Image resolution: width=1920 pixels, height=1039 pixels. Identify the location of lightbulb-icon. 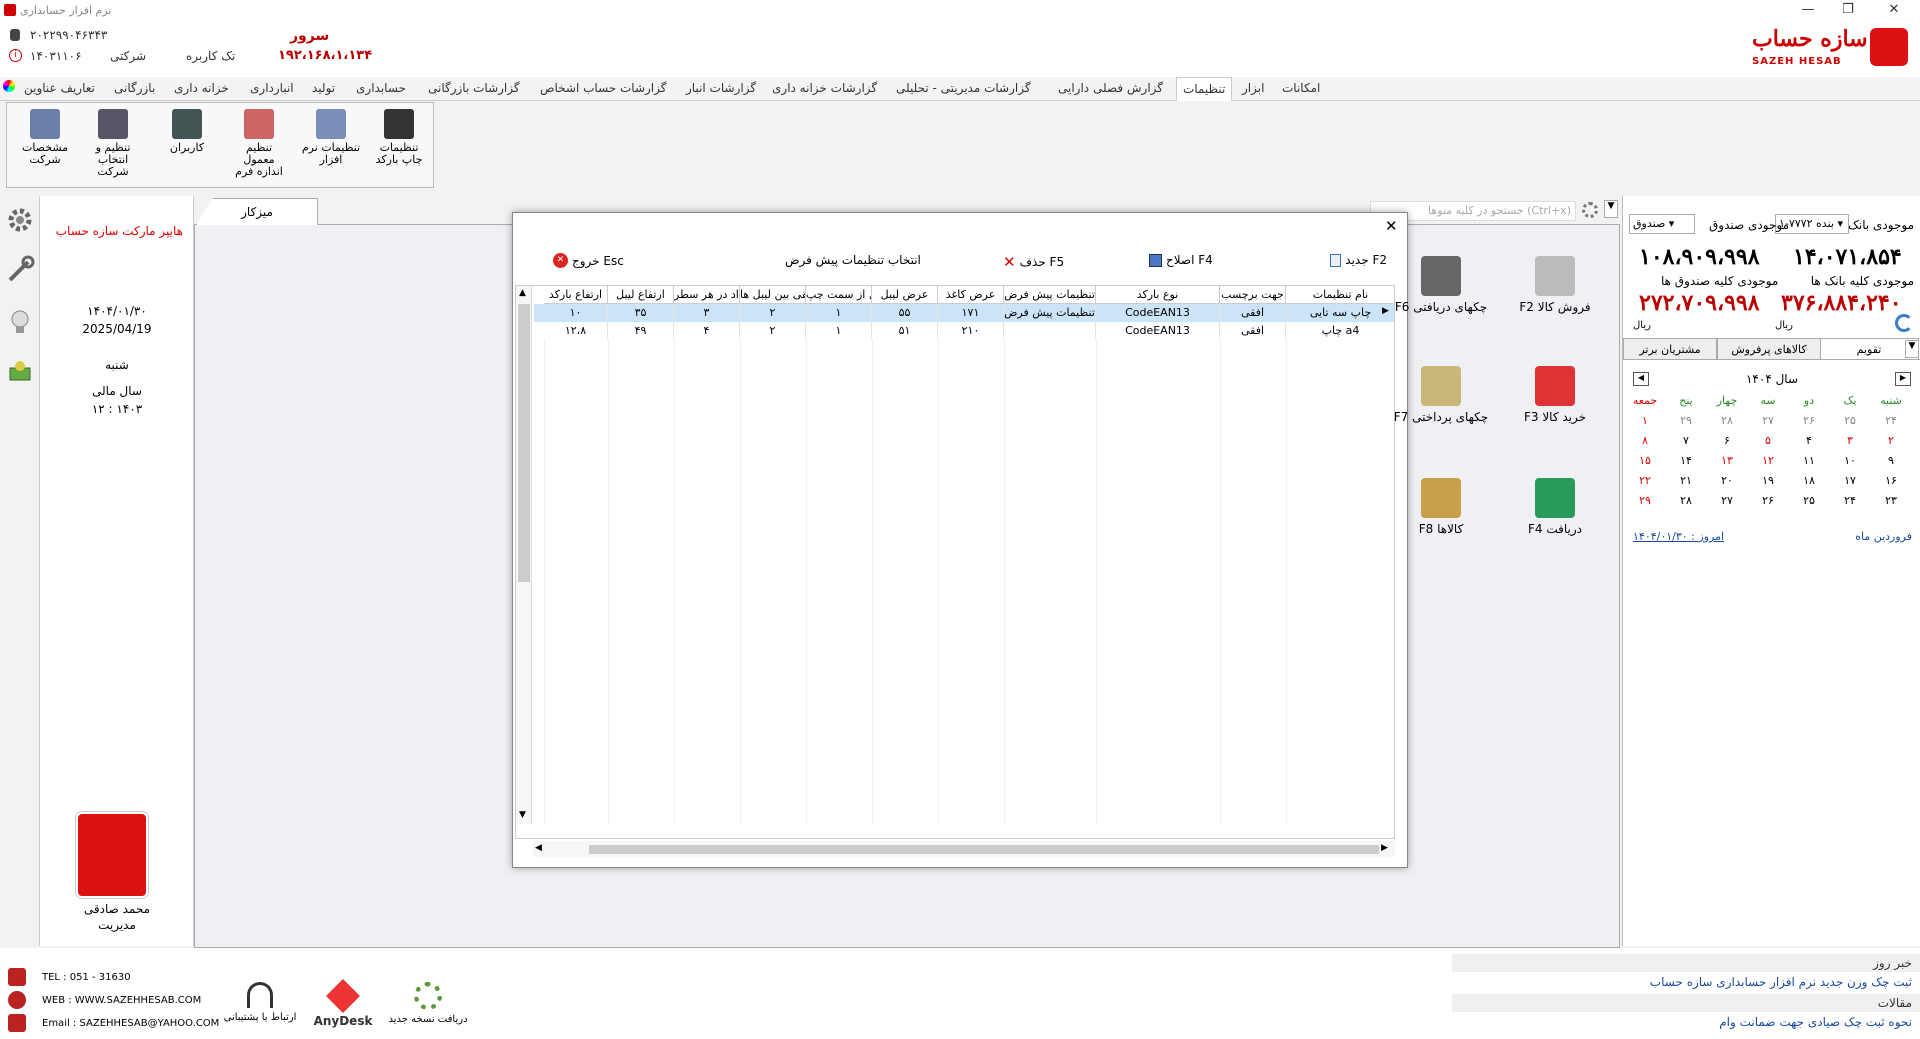
(20, 326).